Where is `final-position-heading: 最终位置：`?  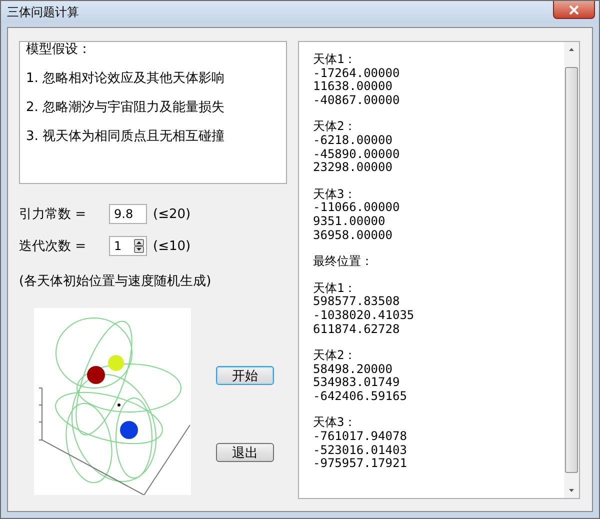 final-position-heading: 最终位置： is located at coordinates (343, 262).